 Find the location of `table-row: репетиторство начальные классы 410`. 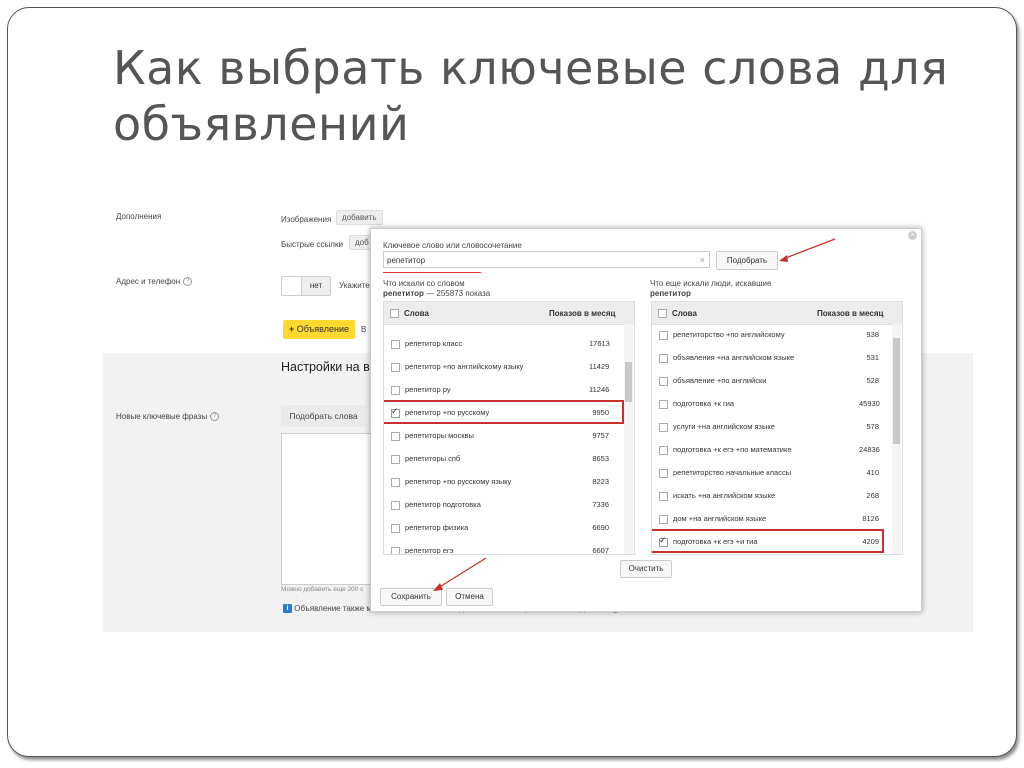

table-row: репетиторство начальные классы 410 is located at coordinates (777, 473).